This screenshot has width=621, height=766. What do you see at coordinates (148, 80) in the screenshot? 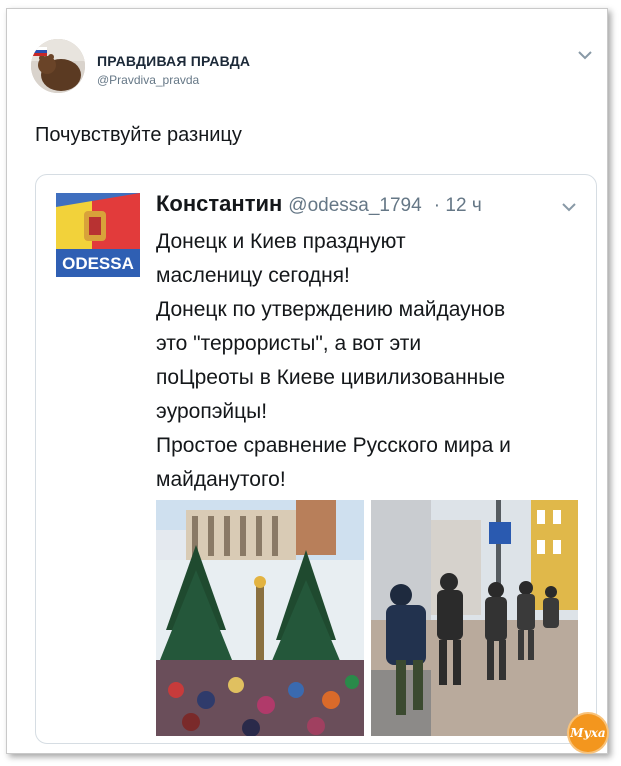
I see `user-handle: @Pravdiva_pravda` at bounding box center [148, 80].